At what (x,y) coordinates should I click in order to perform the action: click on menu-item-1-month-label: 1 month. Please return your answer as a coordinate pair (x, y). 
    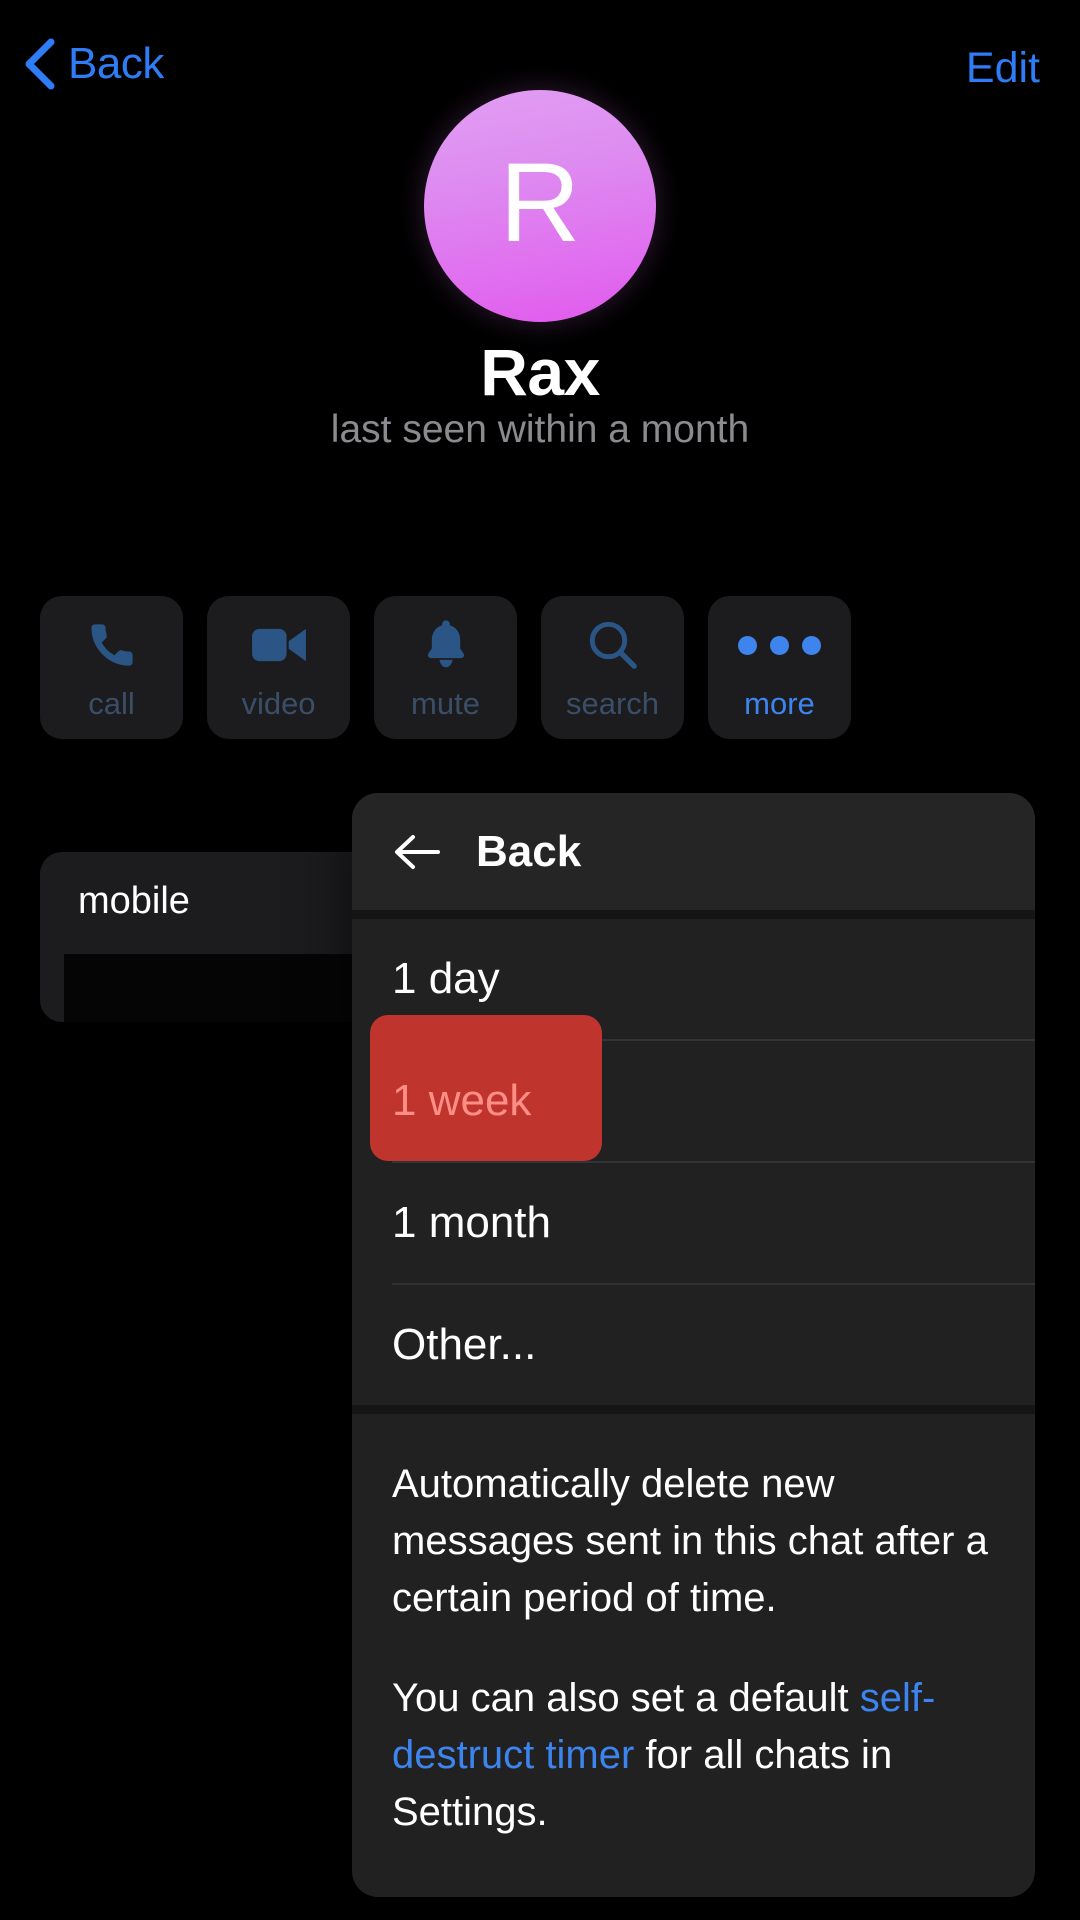
    Looking at the image, I should click on (471, 1222).